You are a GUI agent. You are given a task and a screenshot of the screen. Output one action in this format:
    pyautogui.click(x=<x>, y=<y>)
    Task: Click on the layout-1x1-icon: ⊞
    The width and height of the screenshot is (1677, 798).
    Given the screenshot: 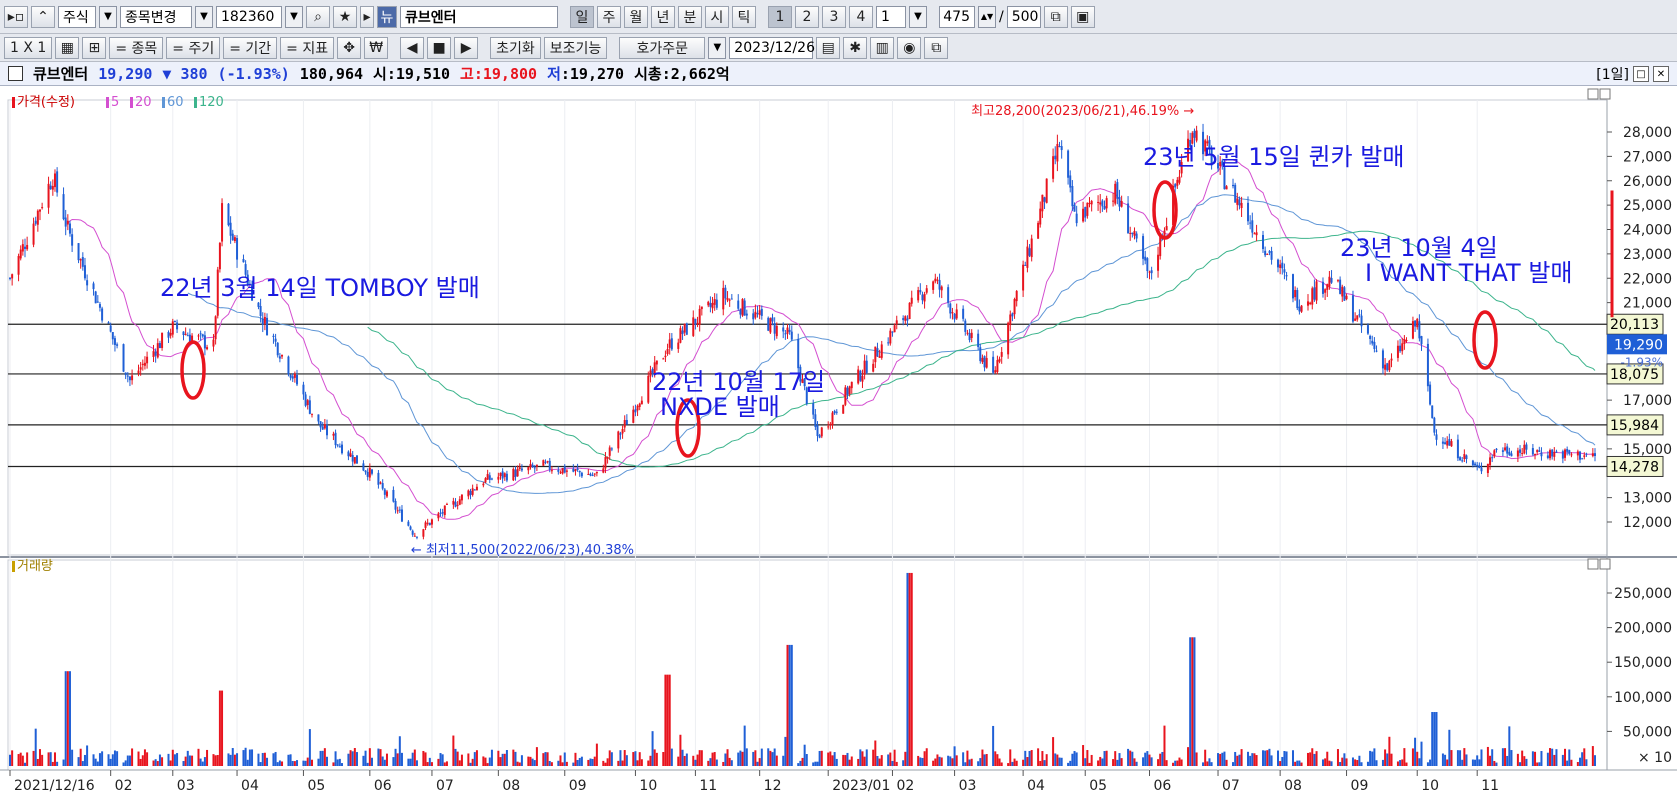 What is the action you would take?
    pyautogui.click(x=94, y=47)
    